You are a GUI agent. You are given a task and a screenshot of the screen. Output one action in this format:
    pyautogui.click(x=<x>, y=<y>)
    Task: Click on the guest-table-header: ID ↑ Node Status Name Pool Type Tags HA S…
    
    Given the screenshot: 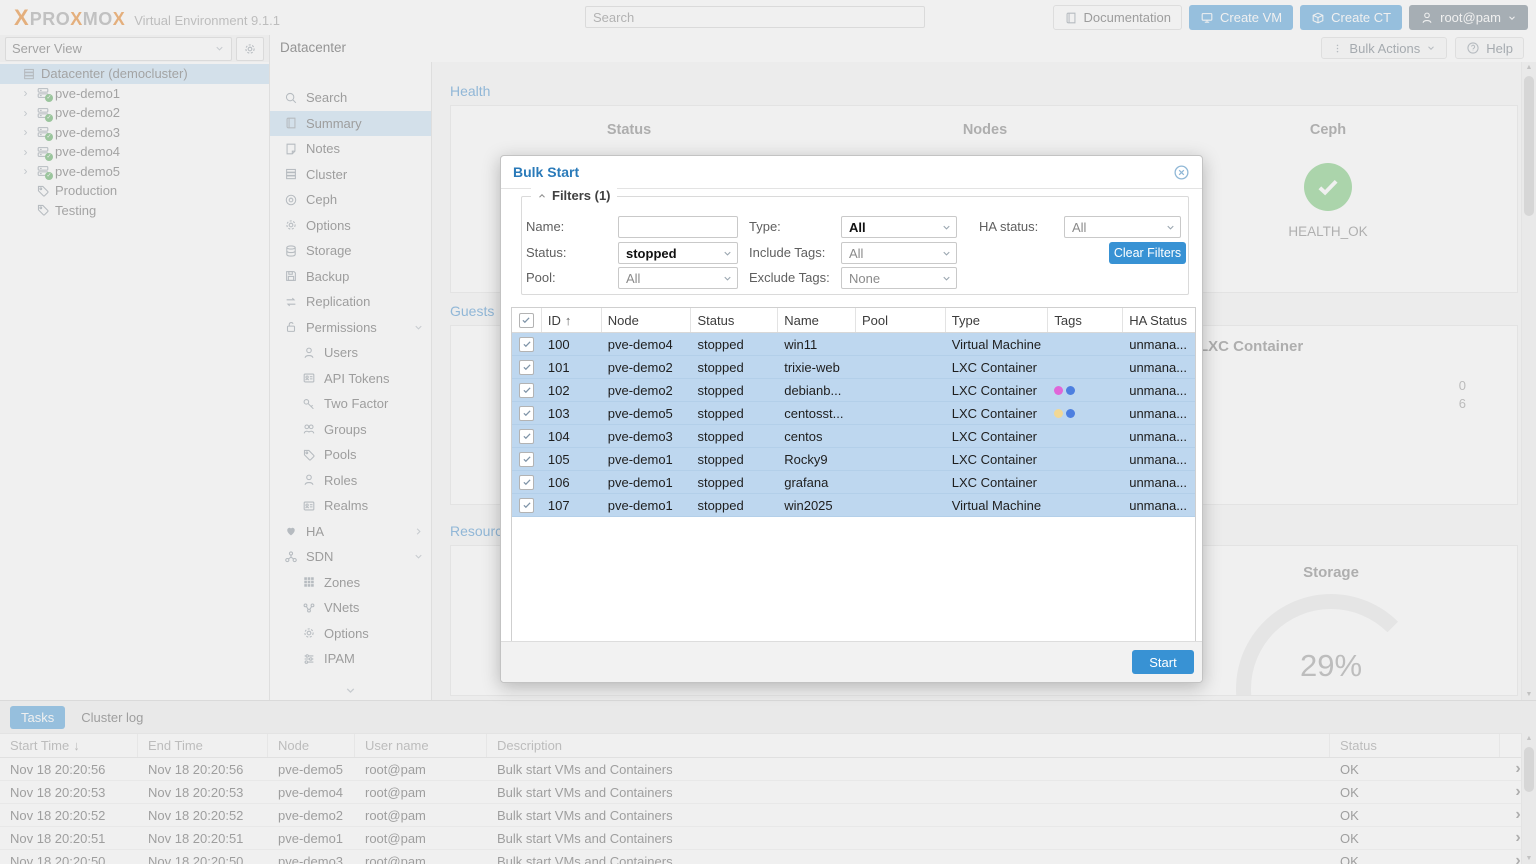 What is the action you would take?
    pyautogui.click(x=853, y=320)
    